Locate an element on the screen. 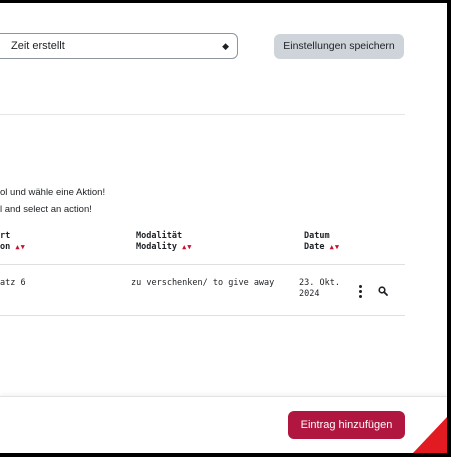 Image resolution: width=451 pixels, height=457 pixels. column-header-date: Datum Date ▲▼ is located at coordinates (322, 242).